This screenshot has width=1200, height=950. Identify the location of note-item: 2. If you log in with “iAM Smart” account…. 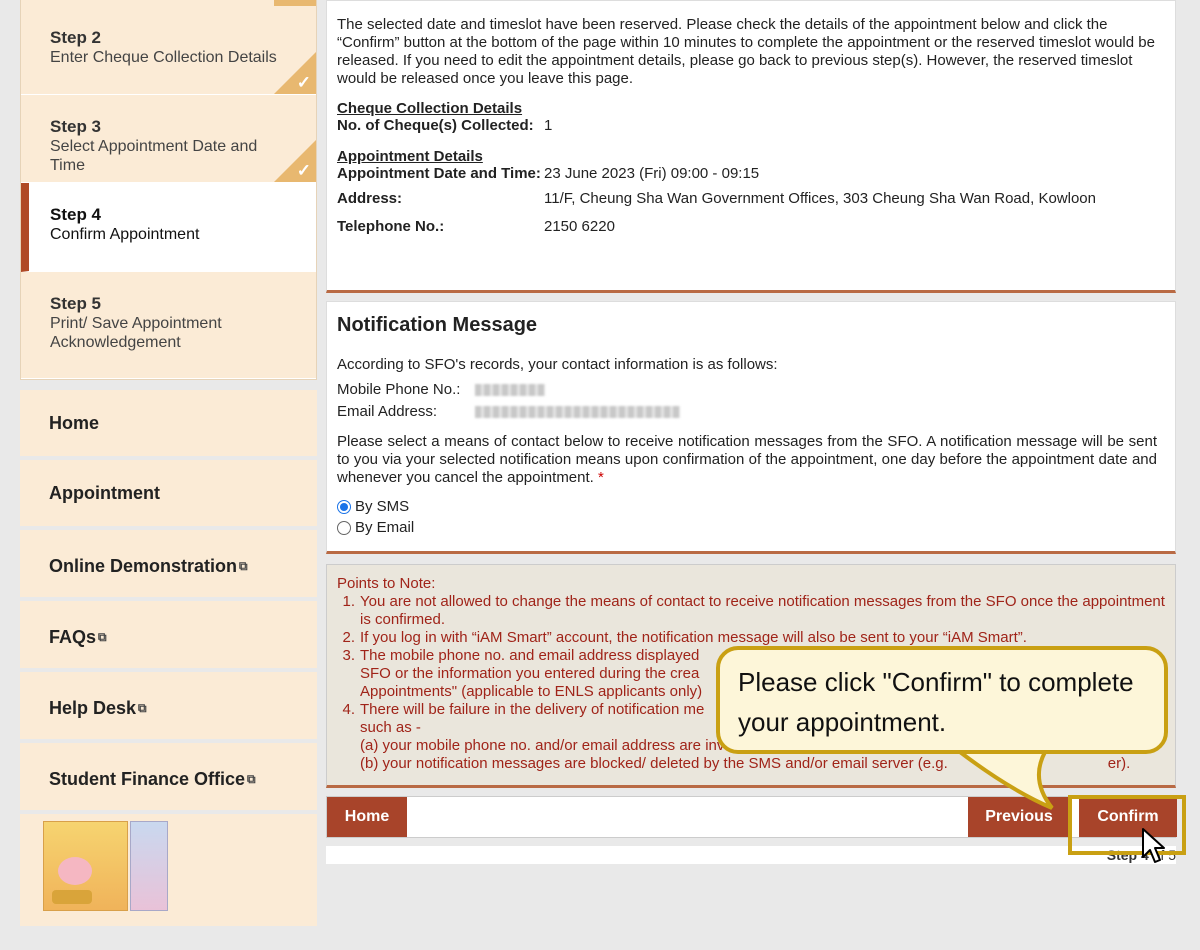
(751, 638).